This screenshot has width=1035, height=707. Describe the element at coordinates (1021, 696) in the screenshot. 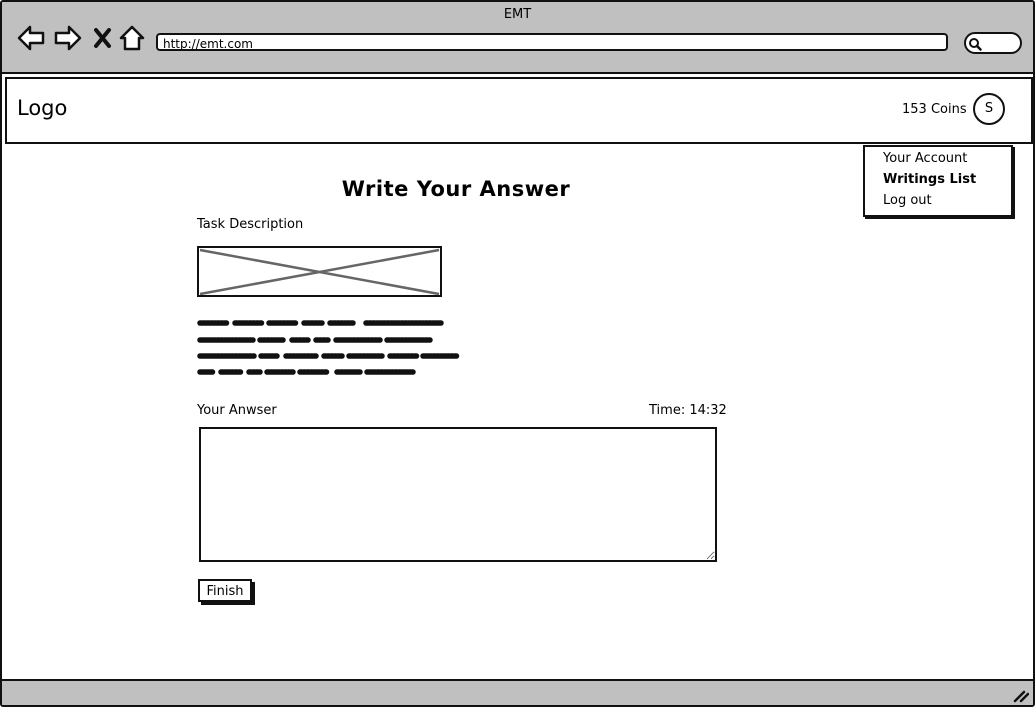

I see `resize-handle-icon` at that location.